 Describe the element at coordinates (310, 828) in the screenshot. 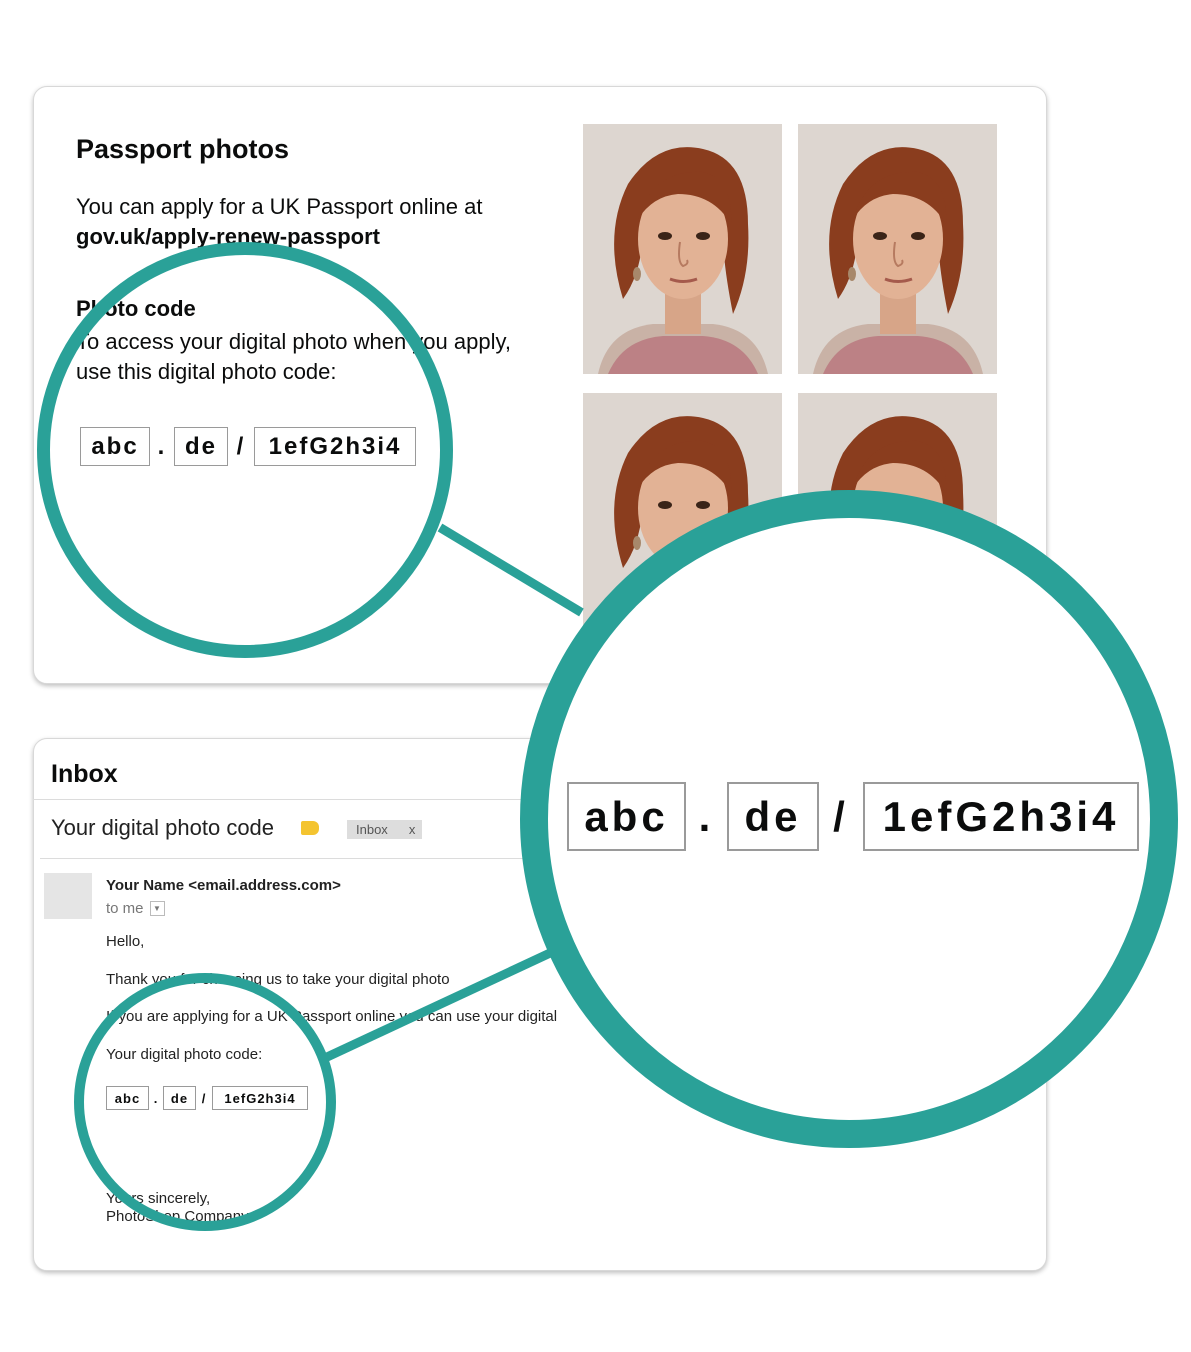

I see `important-tag-icon` at that location.